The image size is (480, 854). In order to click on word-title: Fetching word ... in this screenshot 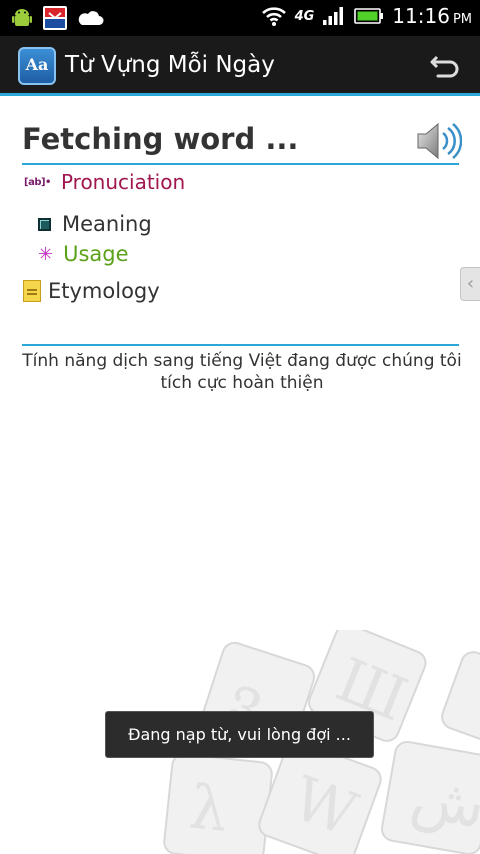, I will do `click(160, 139)`.